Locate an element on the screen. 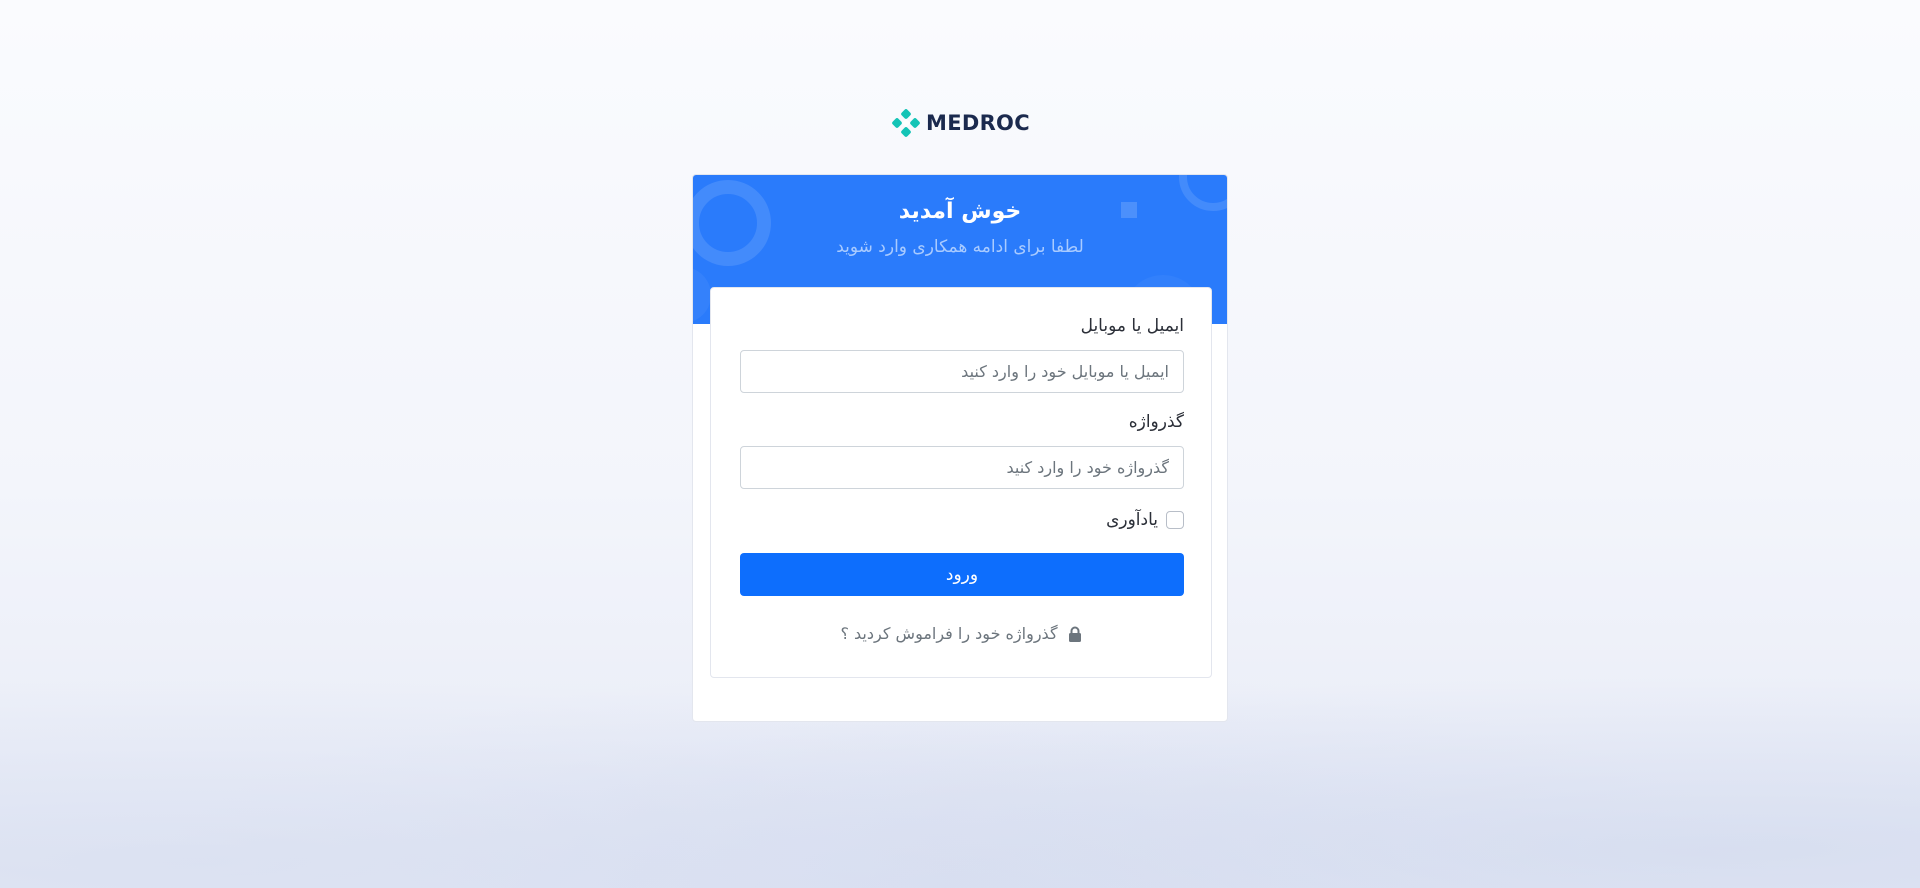  email-field is located at coordinates (962, 371).